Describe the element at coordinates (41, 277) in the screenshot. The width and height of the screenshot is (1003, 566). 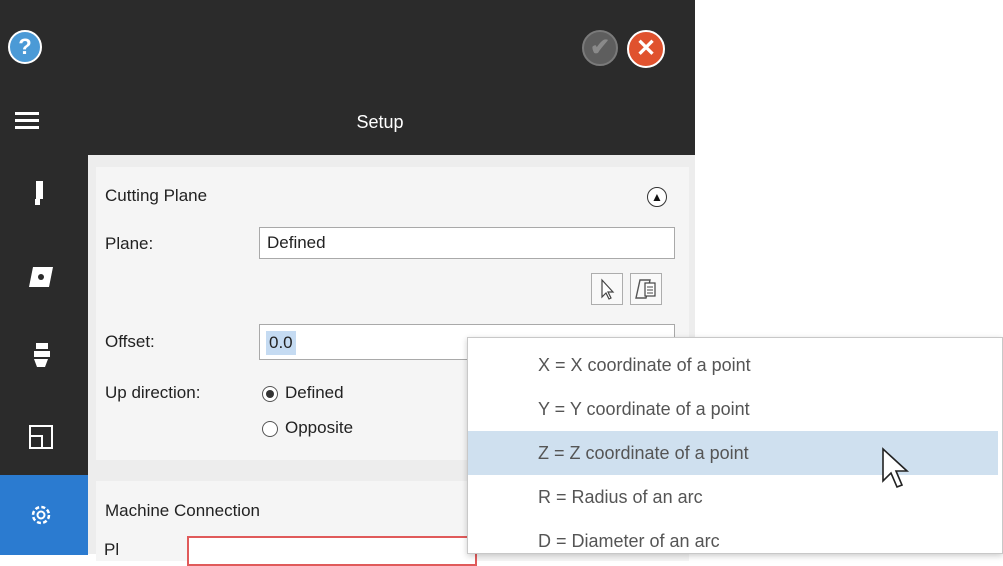
I see `insert-icon` at that location.